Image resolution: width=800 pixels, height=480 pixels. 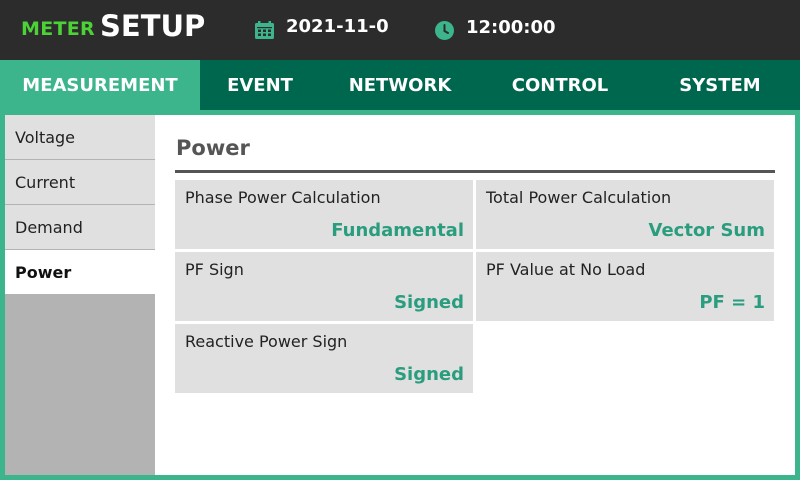 What do you see at coordinates (283, 197) in the screenshot?
I see `setting-label: Phase Power Calculation` at bounding box center [283, 197].